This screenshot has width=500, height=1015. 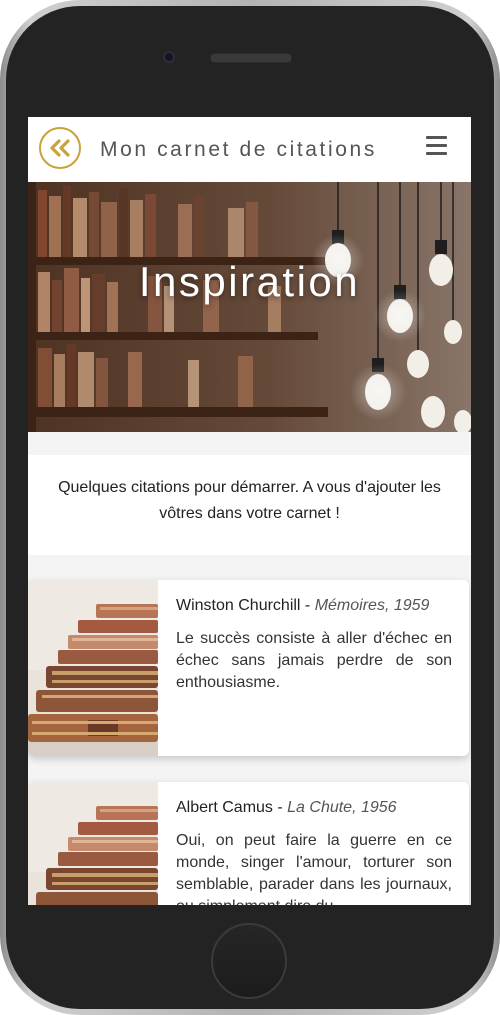 What do you see at coordinates (238, 149) in the screenshot?
I see `page-title: Mon carnet de citations` at bounding box center [238, 149].